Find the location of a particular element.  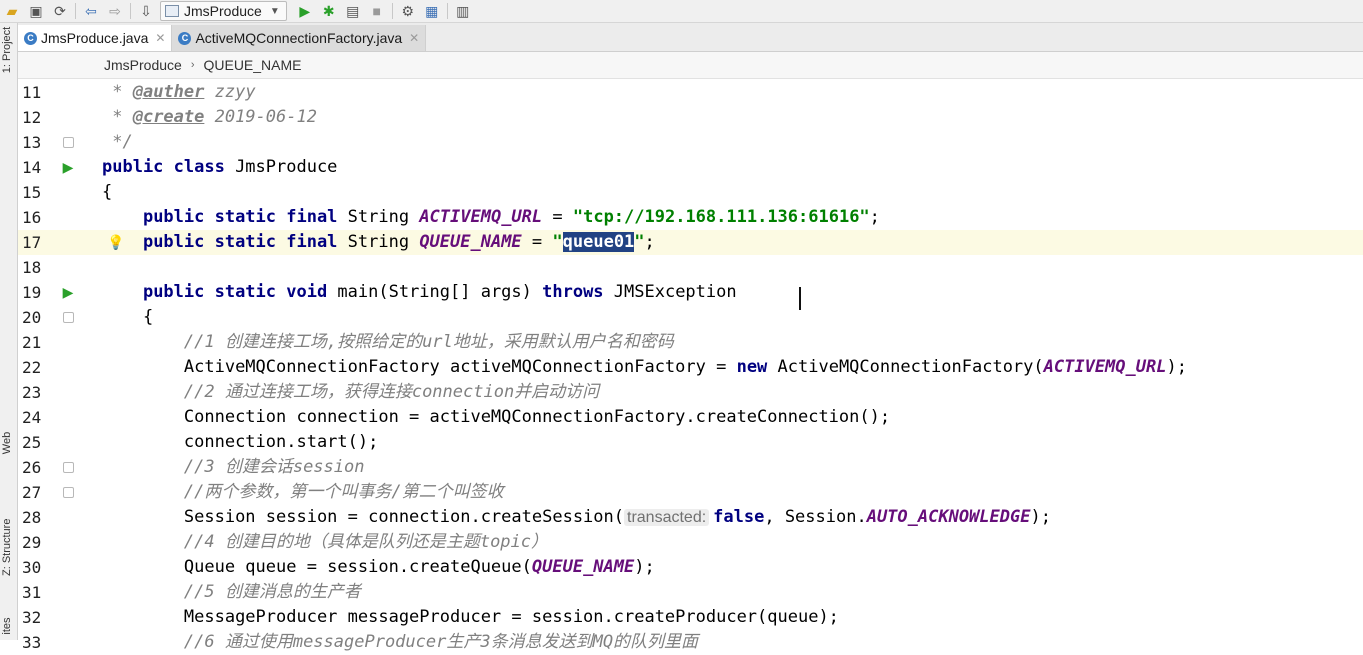

selected-text: queue01 is located at coordinates (598, 242).